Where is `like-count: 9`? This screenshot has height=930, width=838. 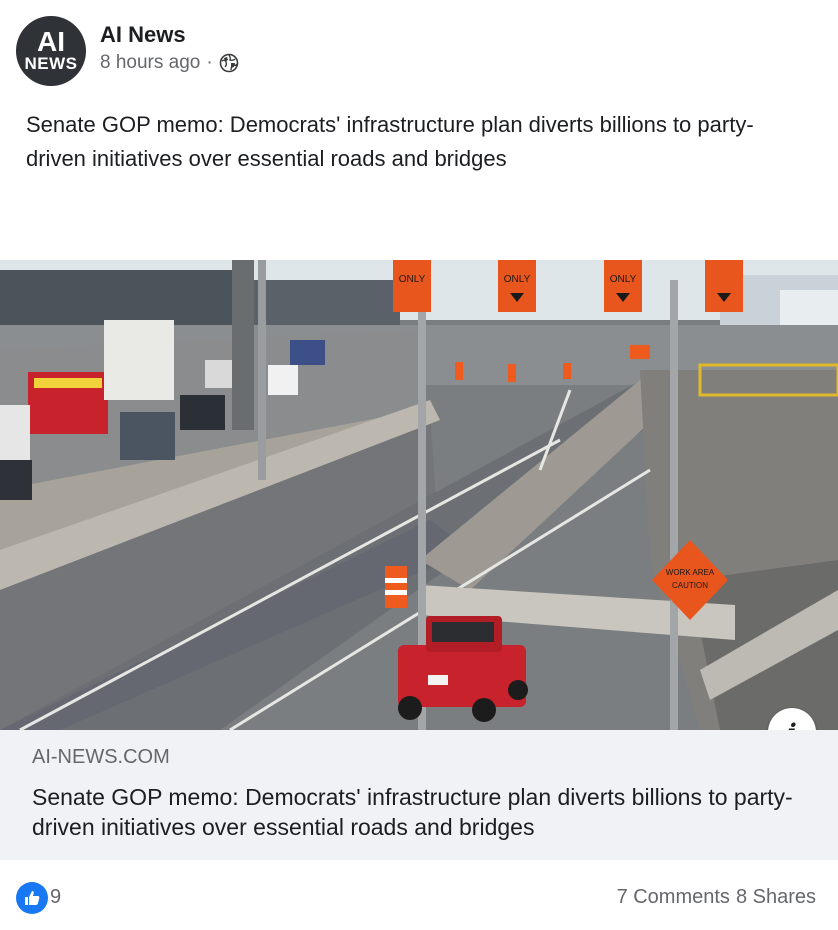
like-count: 9 is located at coordinates (55, 897).